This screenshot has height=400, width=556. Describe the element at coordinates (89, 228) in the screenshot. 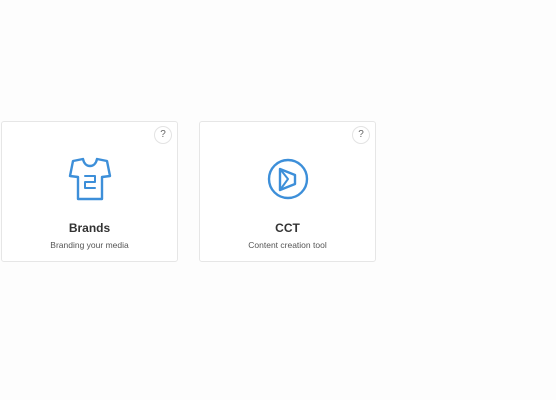

I see `brands-title: Brands` at that location.